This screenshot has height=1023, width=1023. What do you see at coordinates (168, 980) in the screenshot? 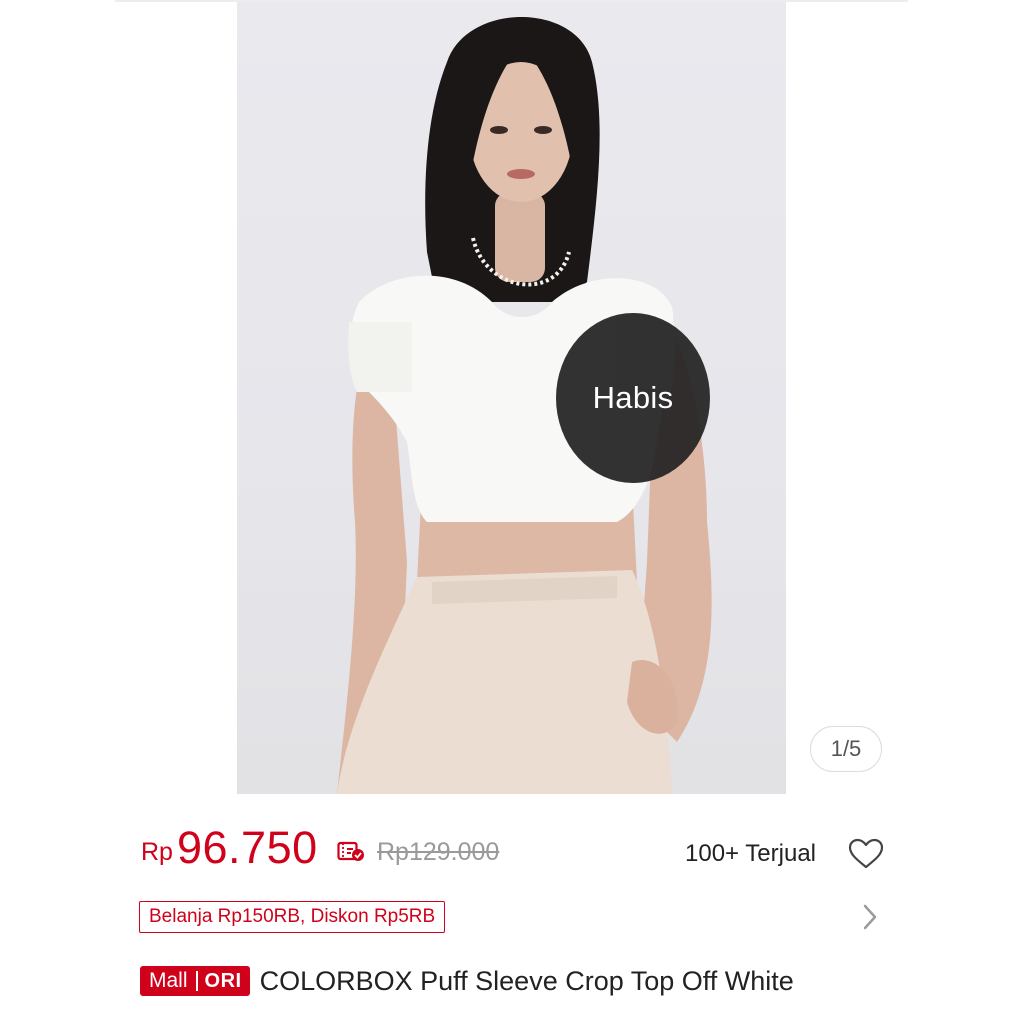
I see `badge-mall-label: Mall` at bounding box center [168, 980].